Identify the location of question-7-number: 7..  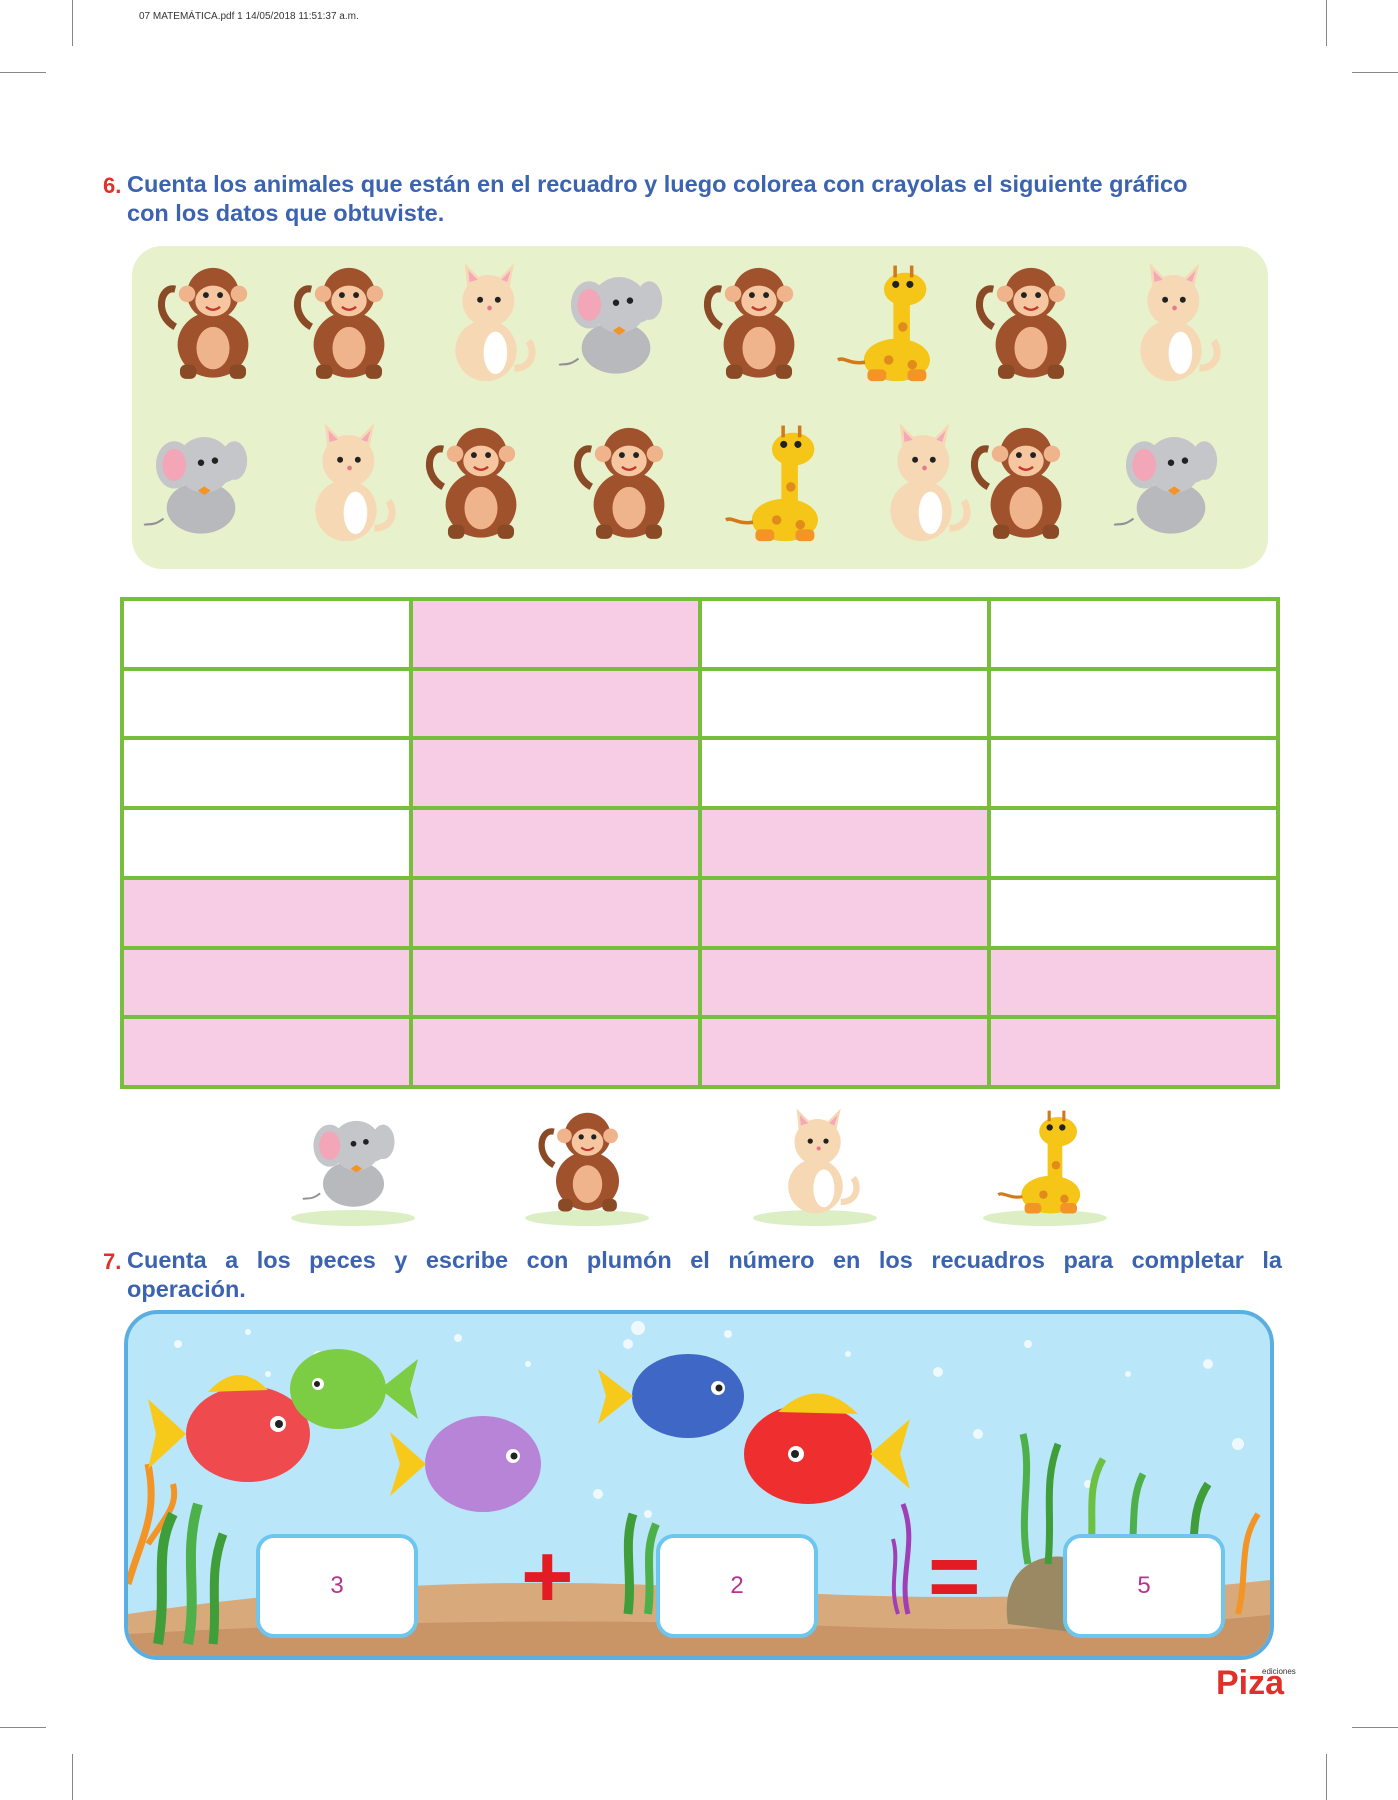
(112, 1261).